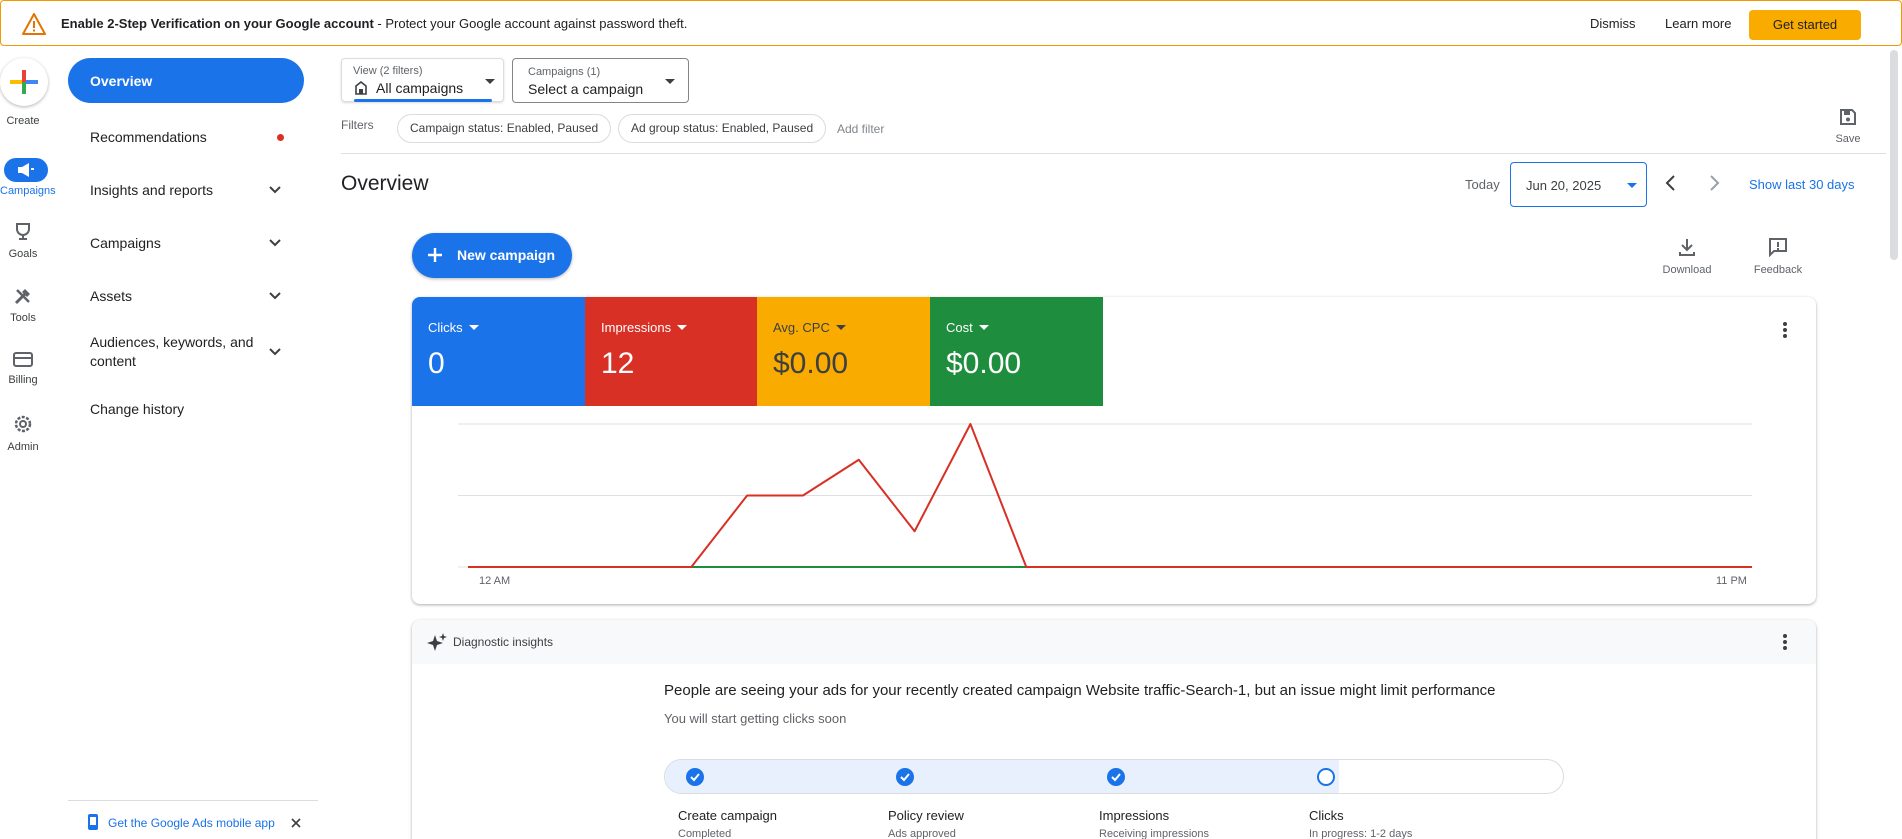  I want to click on rail-tools-label: Tools, so click(23, 318).